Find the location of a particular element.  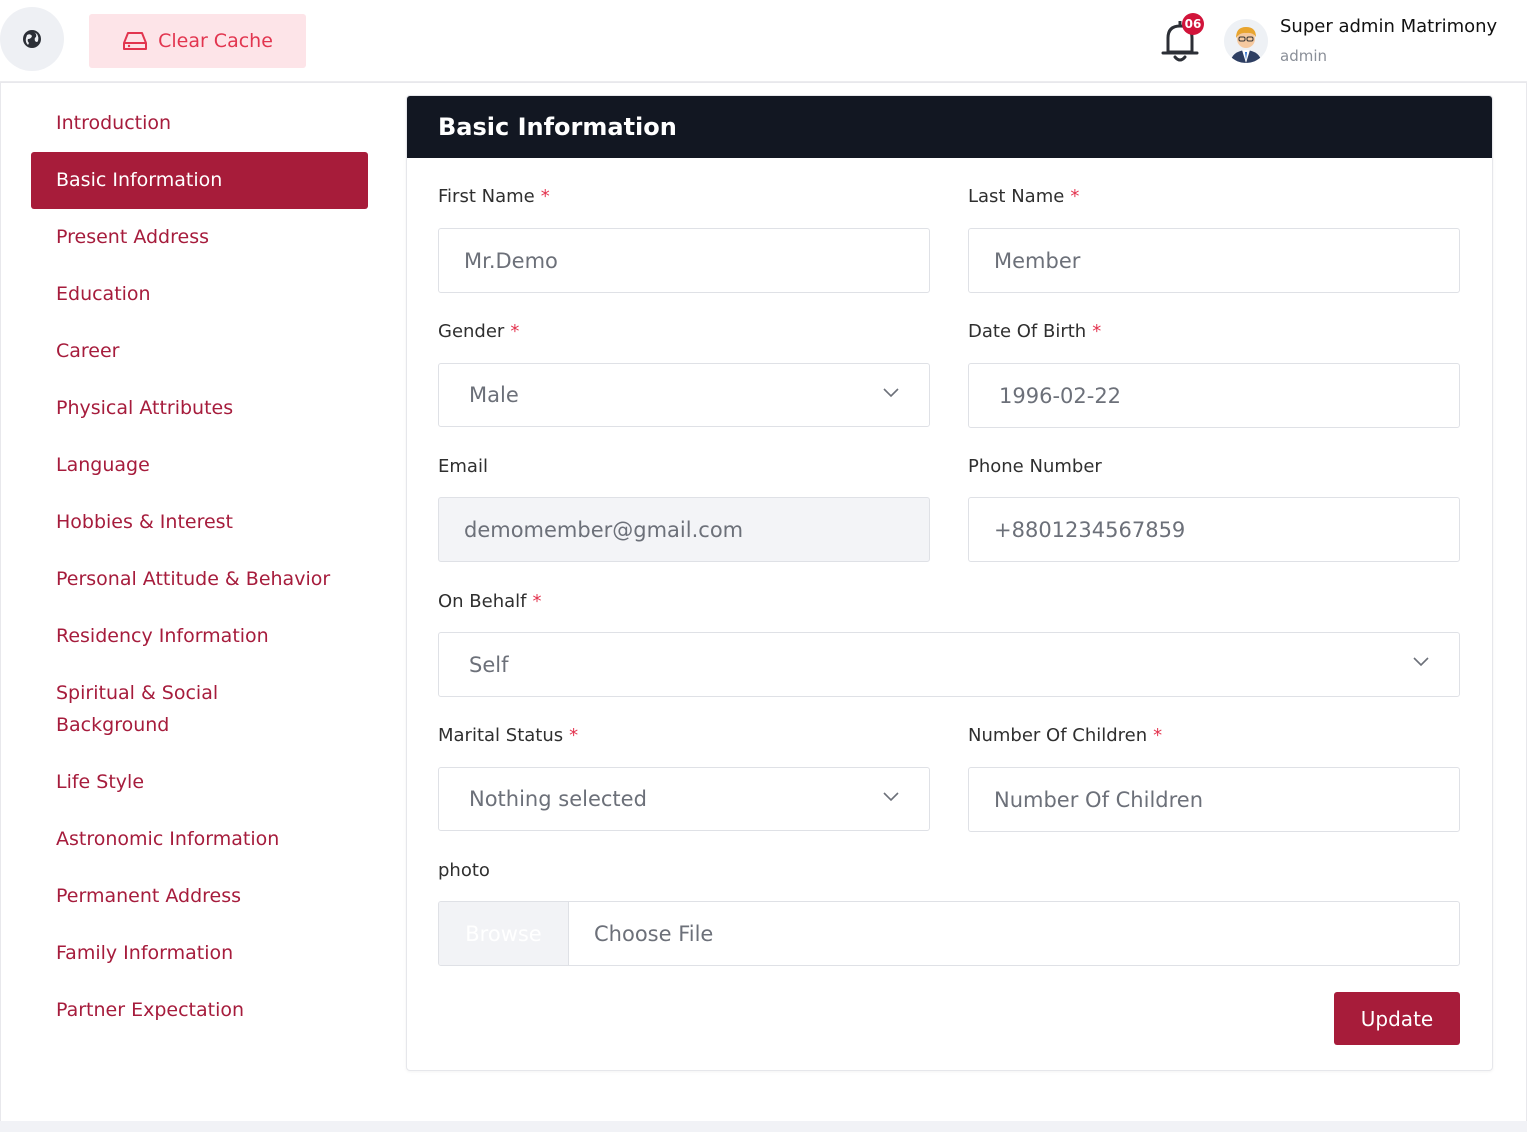

update-button: Update is located at coordinates (1397, 1018).